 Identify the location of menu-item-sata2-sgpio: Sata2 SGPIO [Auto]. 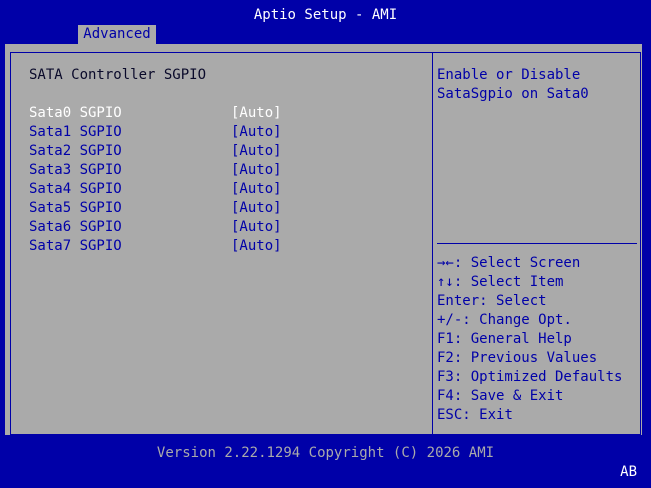
(219, 151).